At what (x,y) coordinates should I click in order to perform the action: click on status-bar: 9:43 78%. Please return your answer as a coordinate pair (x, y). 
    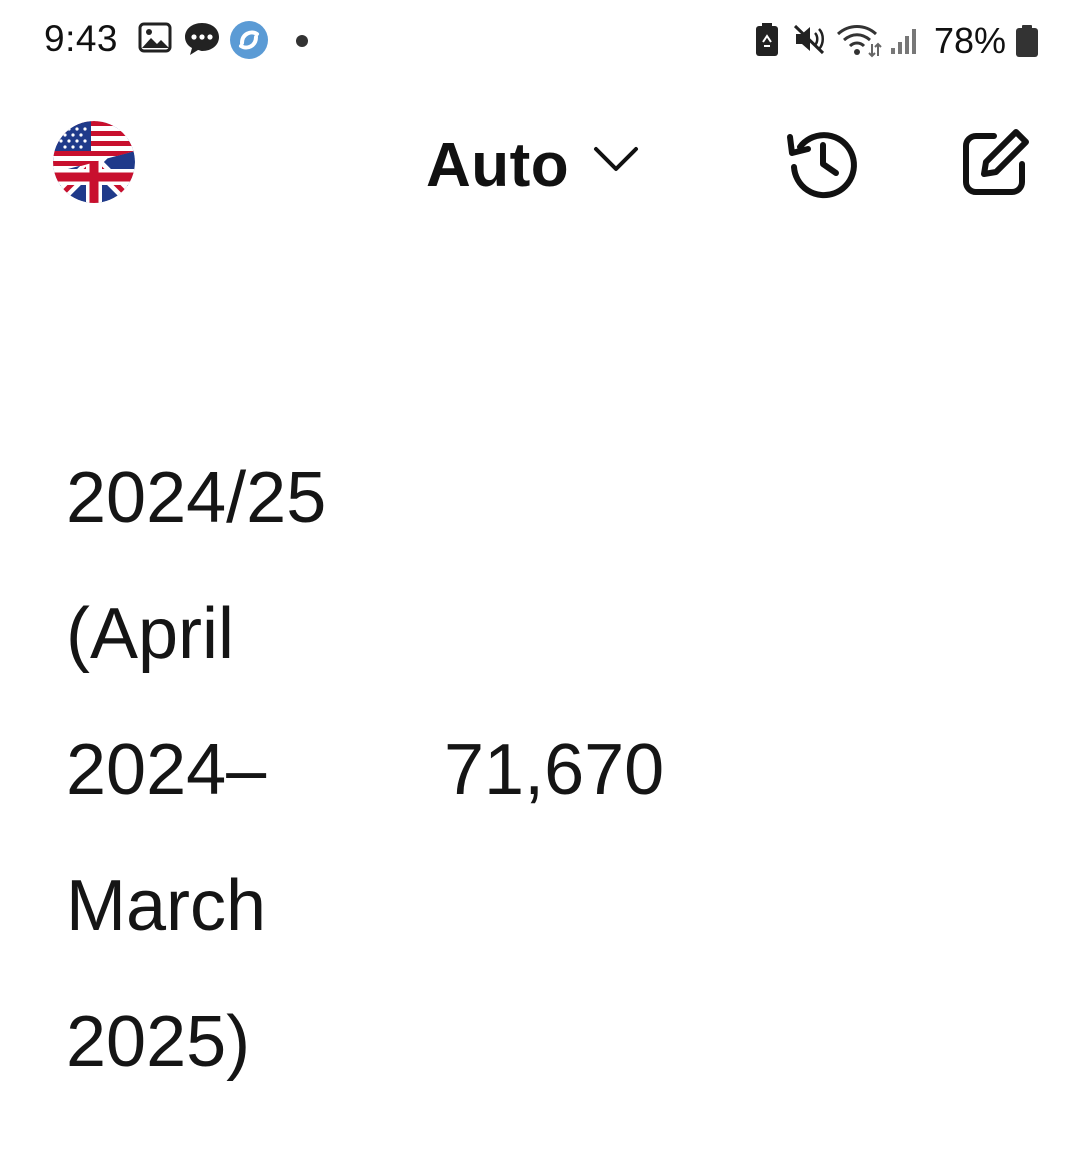
    Looking at the image, I should click on (540, 40).